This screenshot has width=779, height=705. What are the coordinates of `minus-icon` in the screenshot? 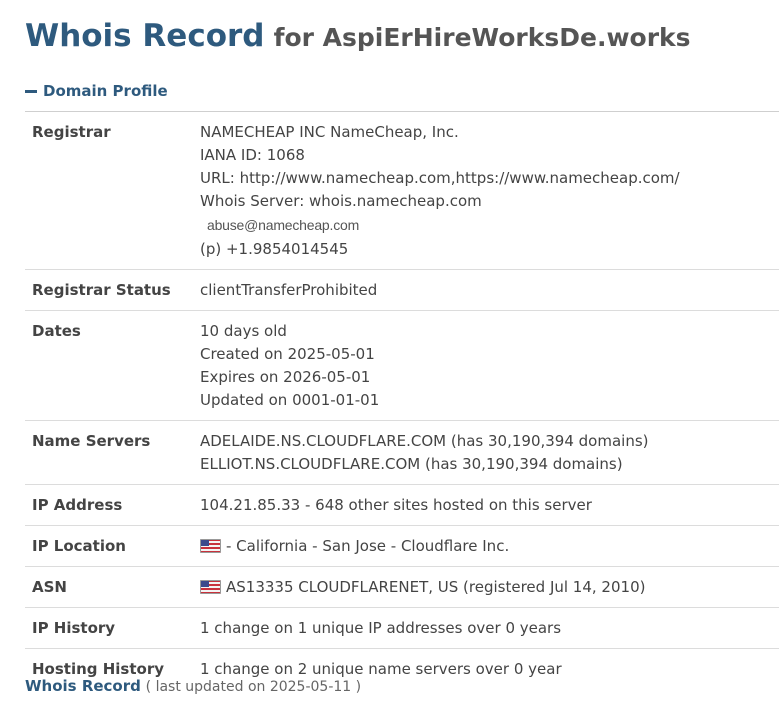 It's located at (31, 91).